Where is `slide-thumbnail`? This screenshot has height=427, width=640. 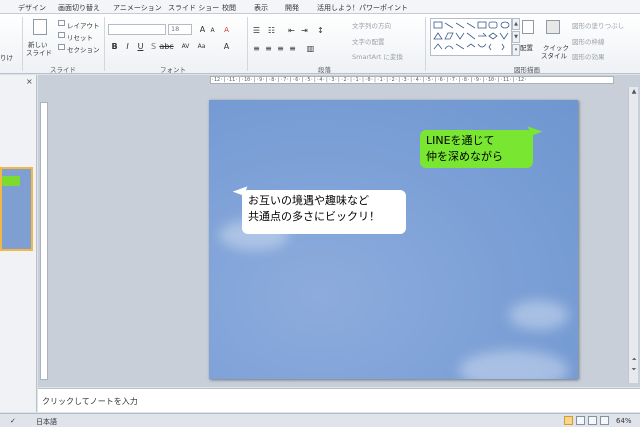
slide-thumbnail is located at coordinates (16, 209).